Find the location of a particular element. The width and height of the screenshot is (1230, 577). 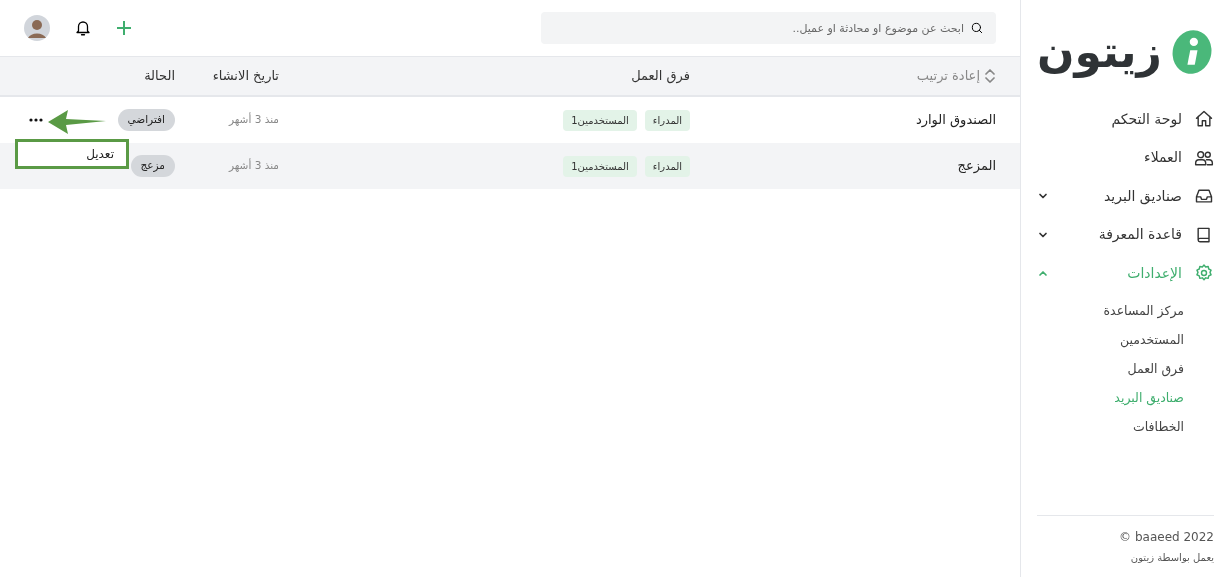

bell-icon is located at coordinates (83, 28).